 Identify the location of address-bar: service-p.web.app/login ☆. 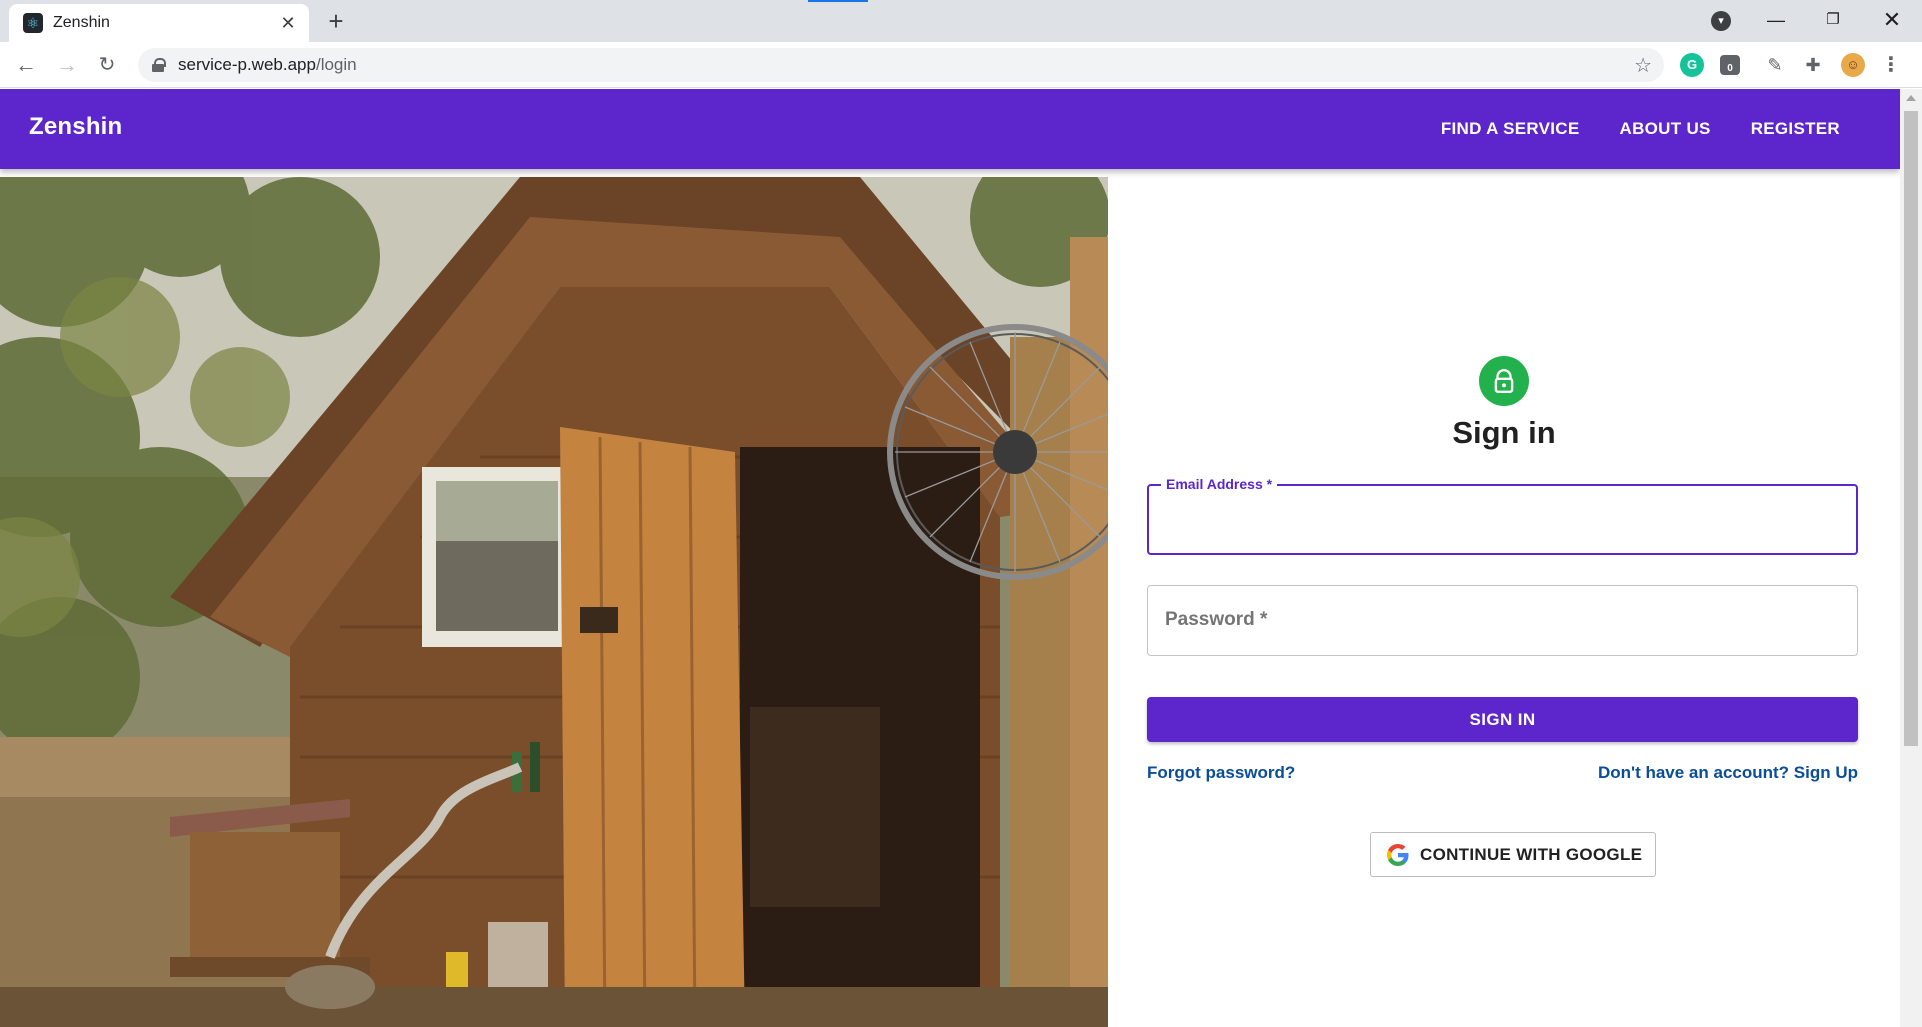
(901, 65).